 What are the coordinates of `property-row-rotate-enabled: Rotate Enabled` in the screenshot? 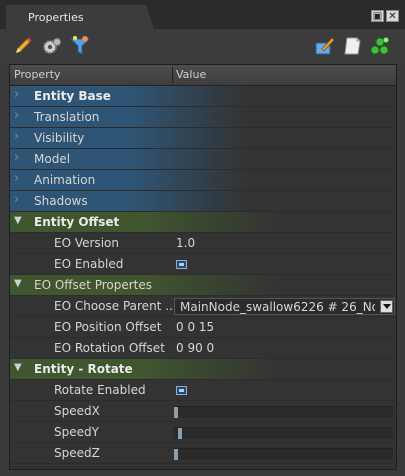 It's located at (203, 390).